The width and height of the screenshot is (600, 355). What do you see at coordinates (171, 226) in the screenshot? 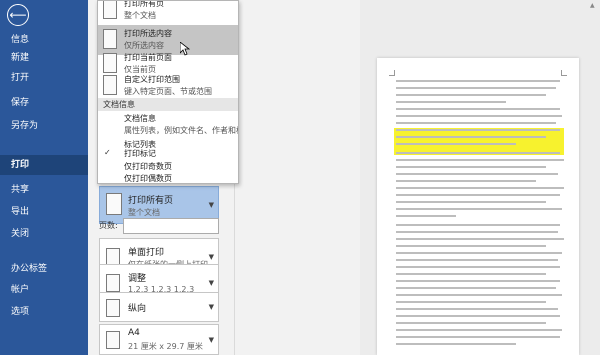
I see `pages-input` at bounding box center [171, 226].